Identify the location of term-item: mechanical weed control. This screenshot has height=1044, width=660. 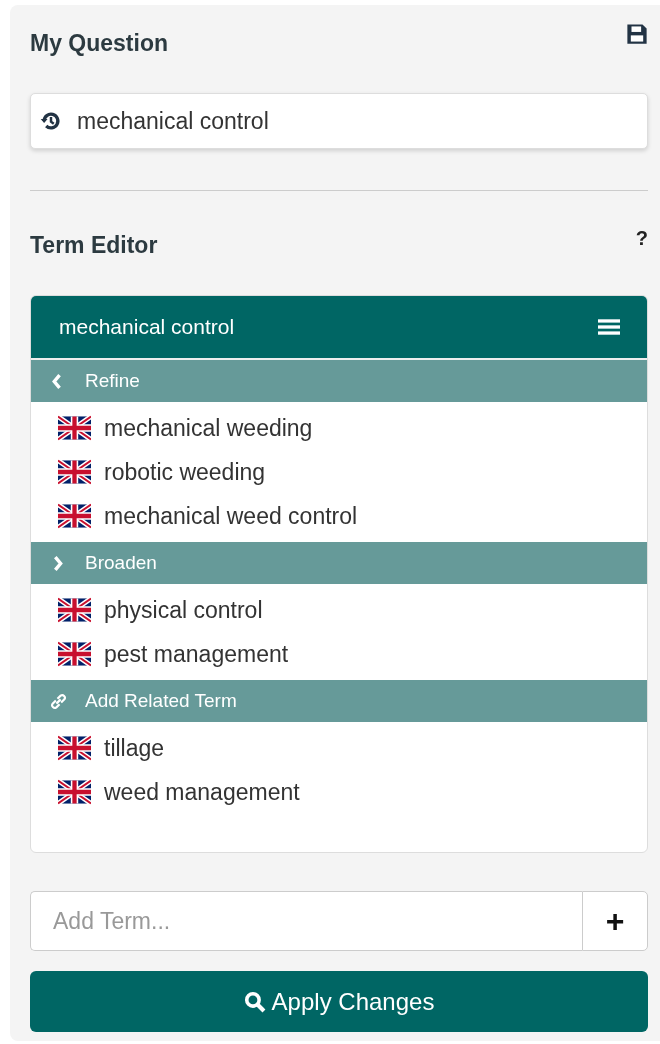
(339, 516).